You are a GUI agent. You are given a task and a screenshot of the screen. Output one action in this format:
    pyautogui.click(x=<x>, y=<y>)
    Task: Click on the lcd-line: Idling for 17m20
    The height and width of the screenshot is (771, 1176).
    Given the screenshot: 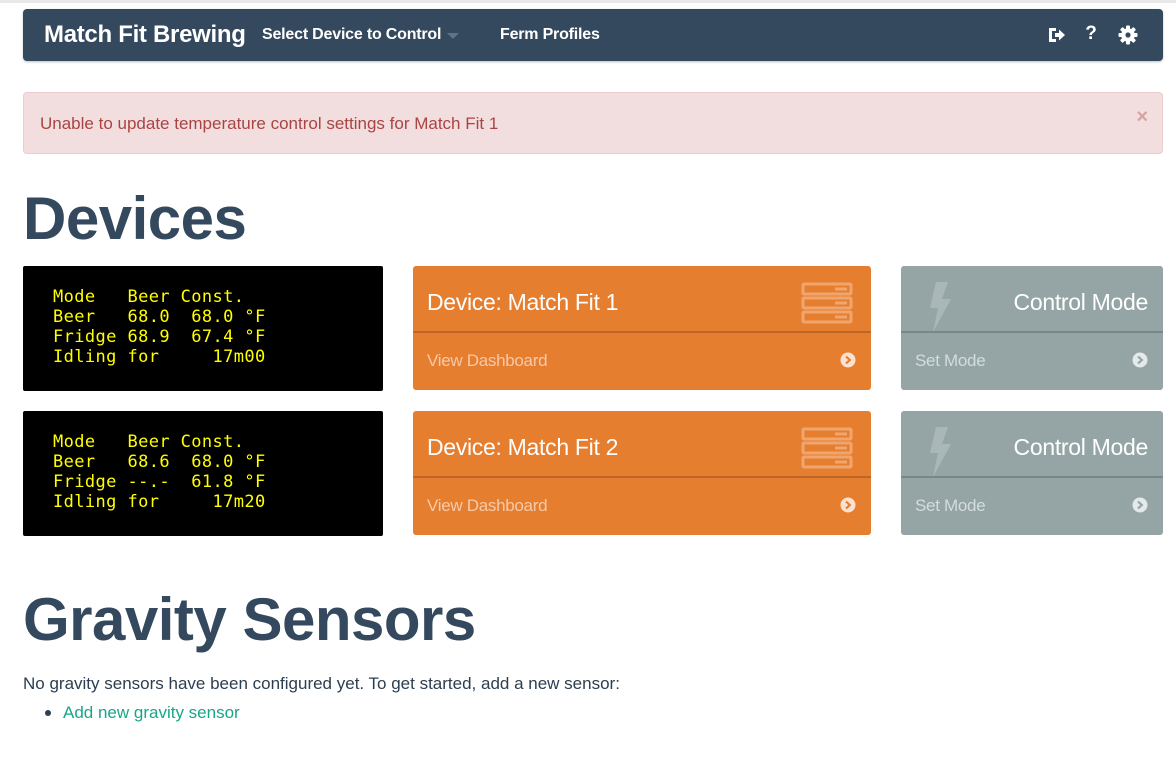 What is the action you would take?
    pyautogui.click(x=159, y=502)
    